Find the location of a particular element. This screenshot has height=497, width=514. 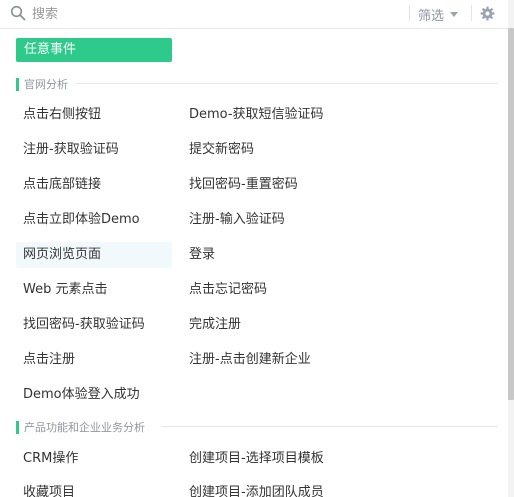

event-item: 找回密码-重置密码 is located at coordinates (282, 185).